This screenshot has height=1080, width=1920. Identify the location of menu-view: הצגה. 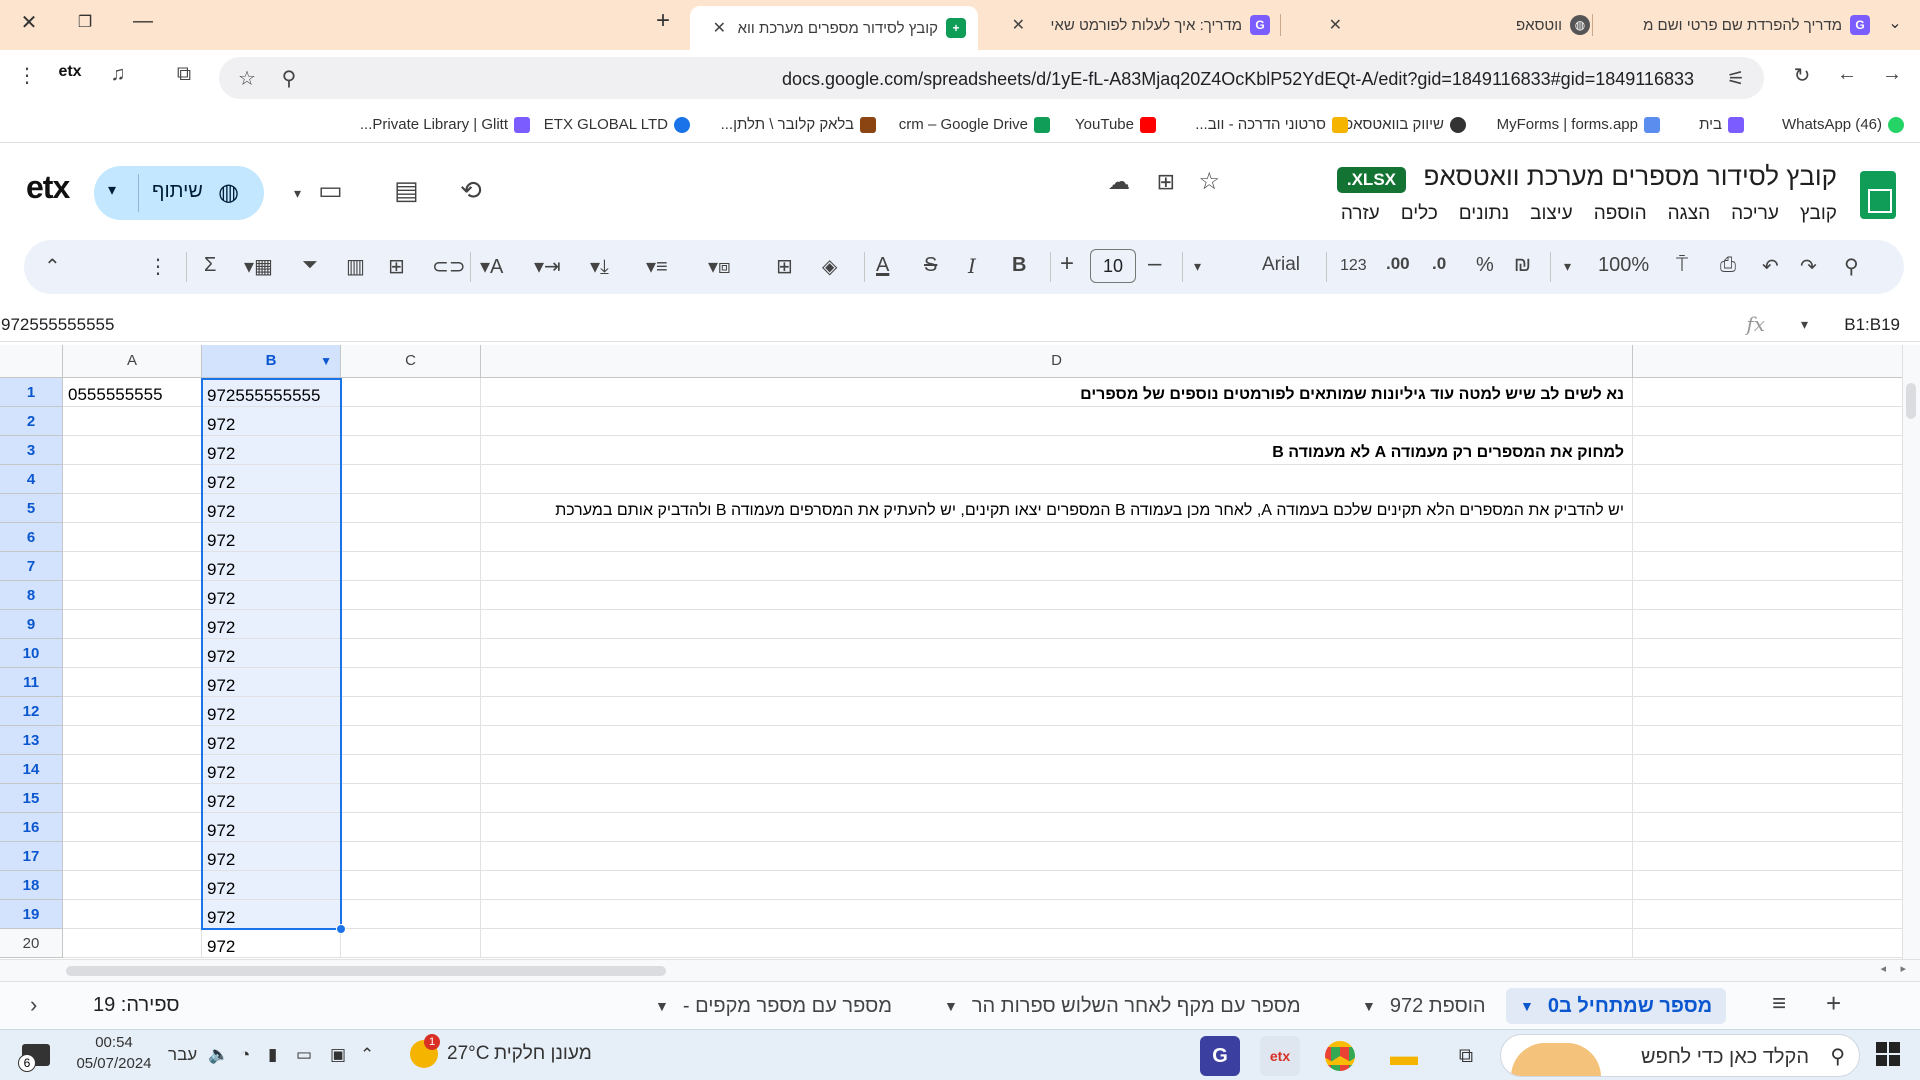
(1689, 214).